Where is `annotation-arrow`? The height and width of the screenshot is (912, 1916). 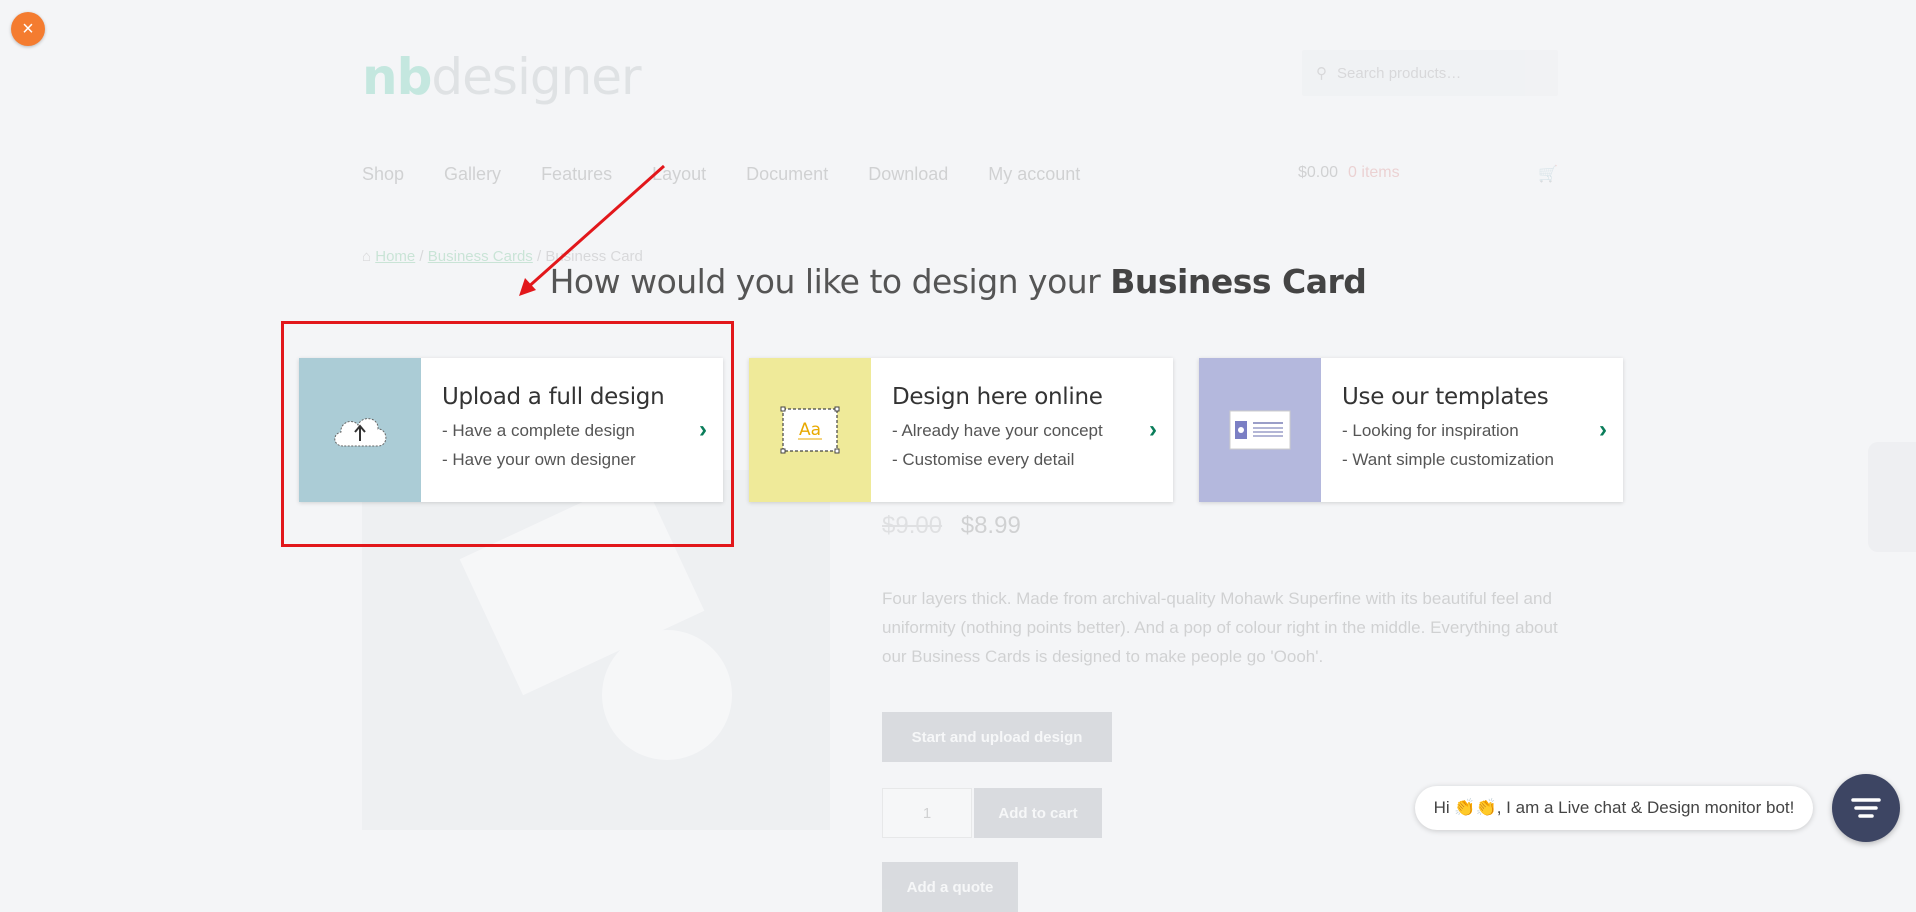 annotation-arrow is located at coordinates (592, 230).